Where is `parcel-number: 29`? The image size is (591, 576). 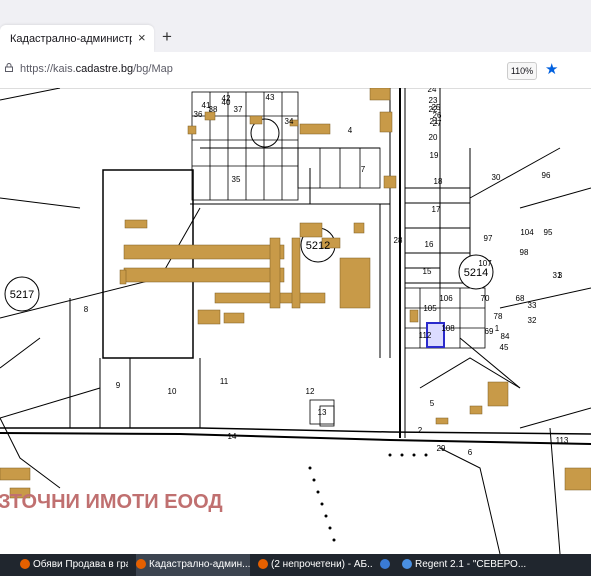 parcel-number: 29 is located at coordinates (441, 448).